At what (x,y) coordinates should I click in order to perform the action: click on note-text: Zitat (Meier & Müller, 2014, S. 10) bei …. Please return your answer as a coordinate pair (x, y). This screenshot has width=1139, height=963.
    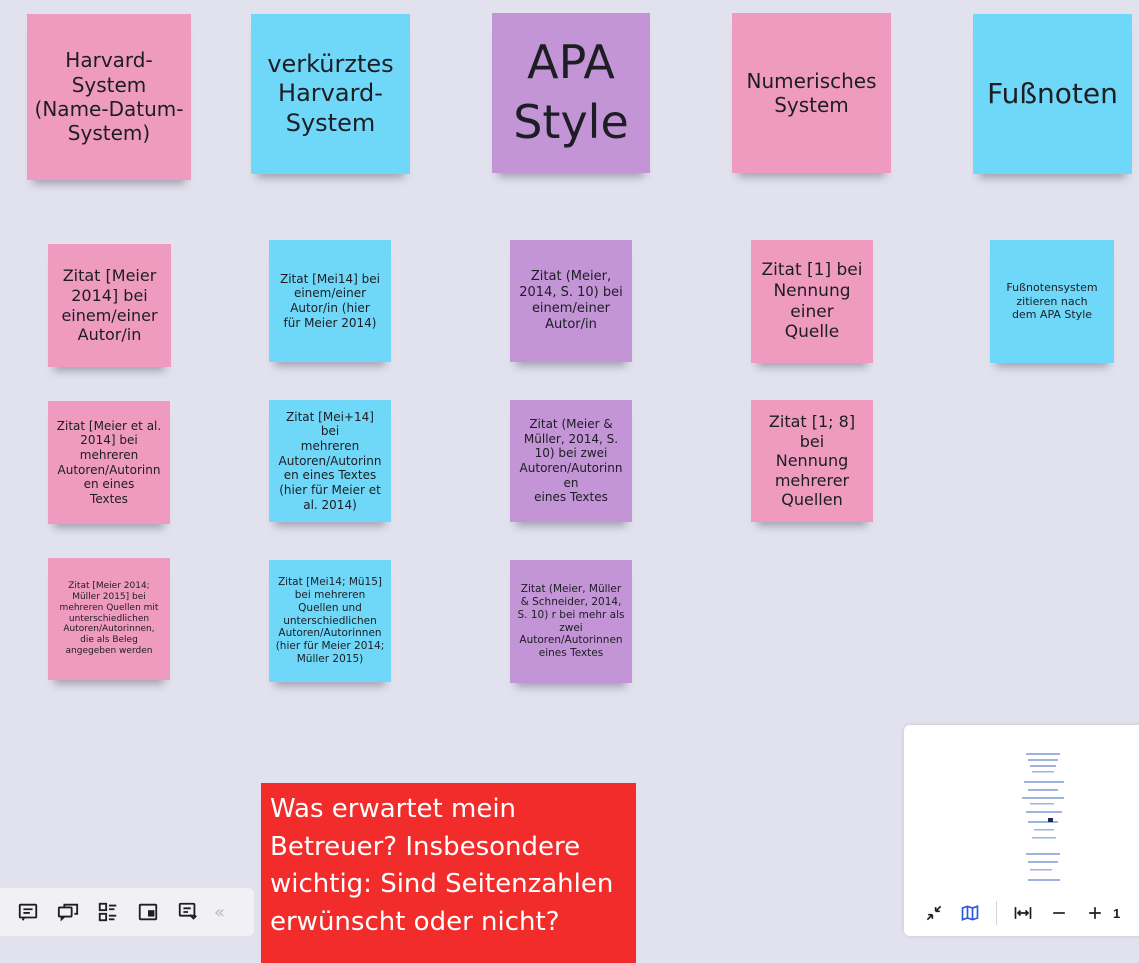
    Looking at the image, I should click on (571, 461).